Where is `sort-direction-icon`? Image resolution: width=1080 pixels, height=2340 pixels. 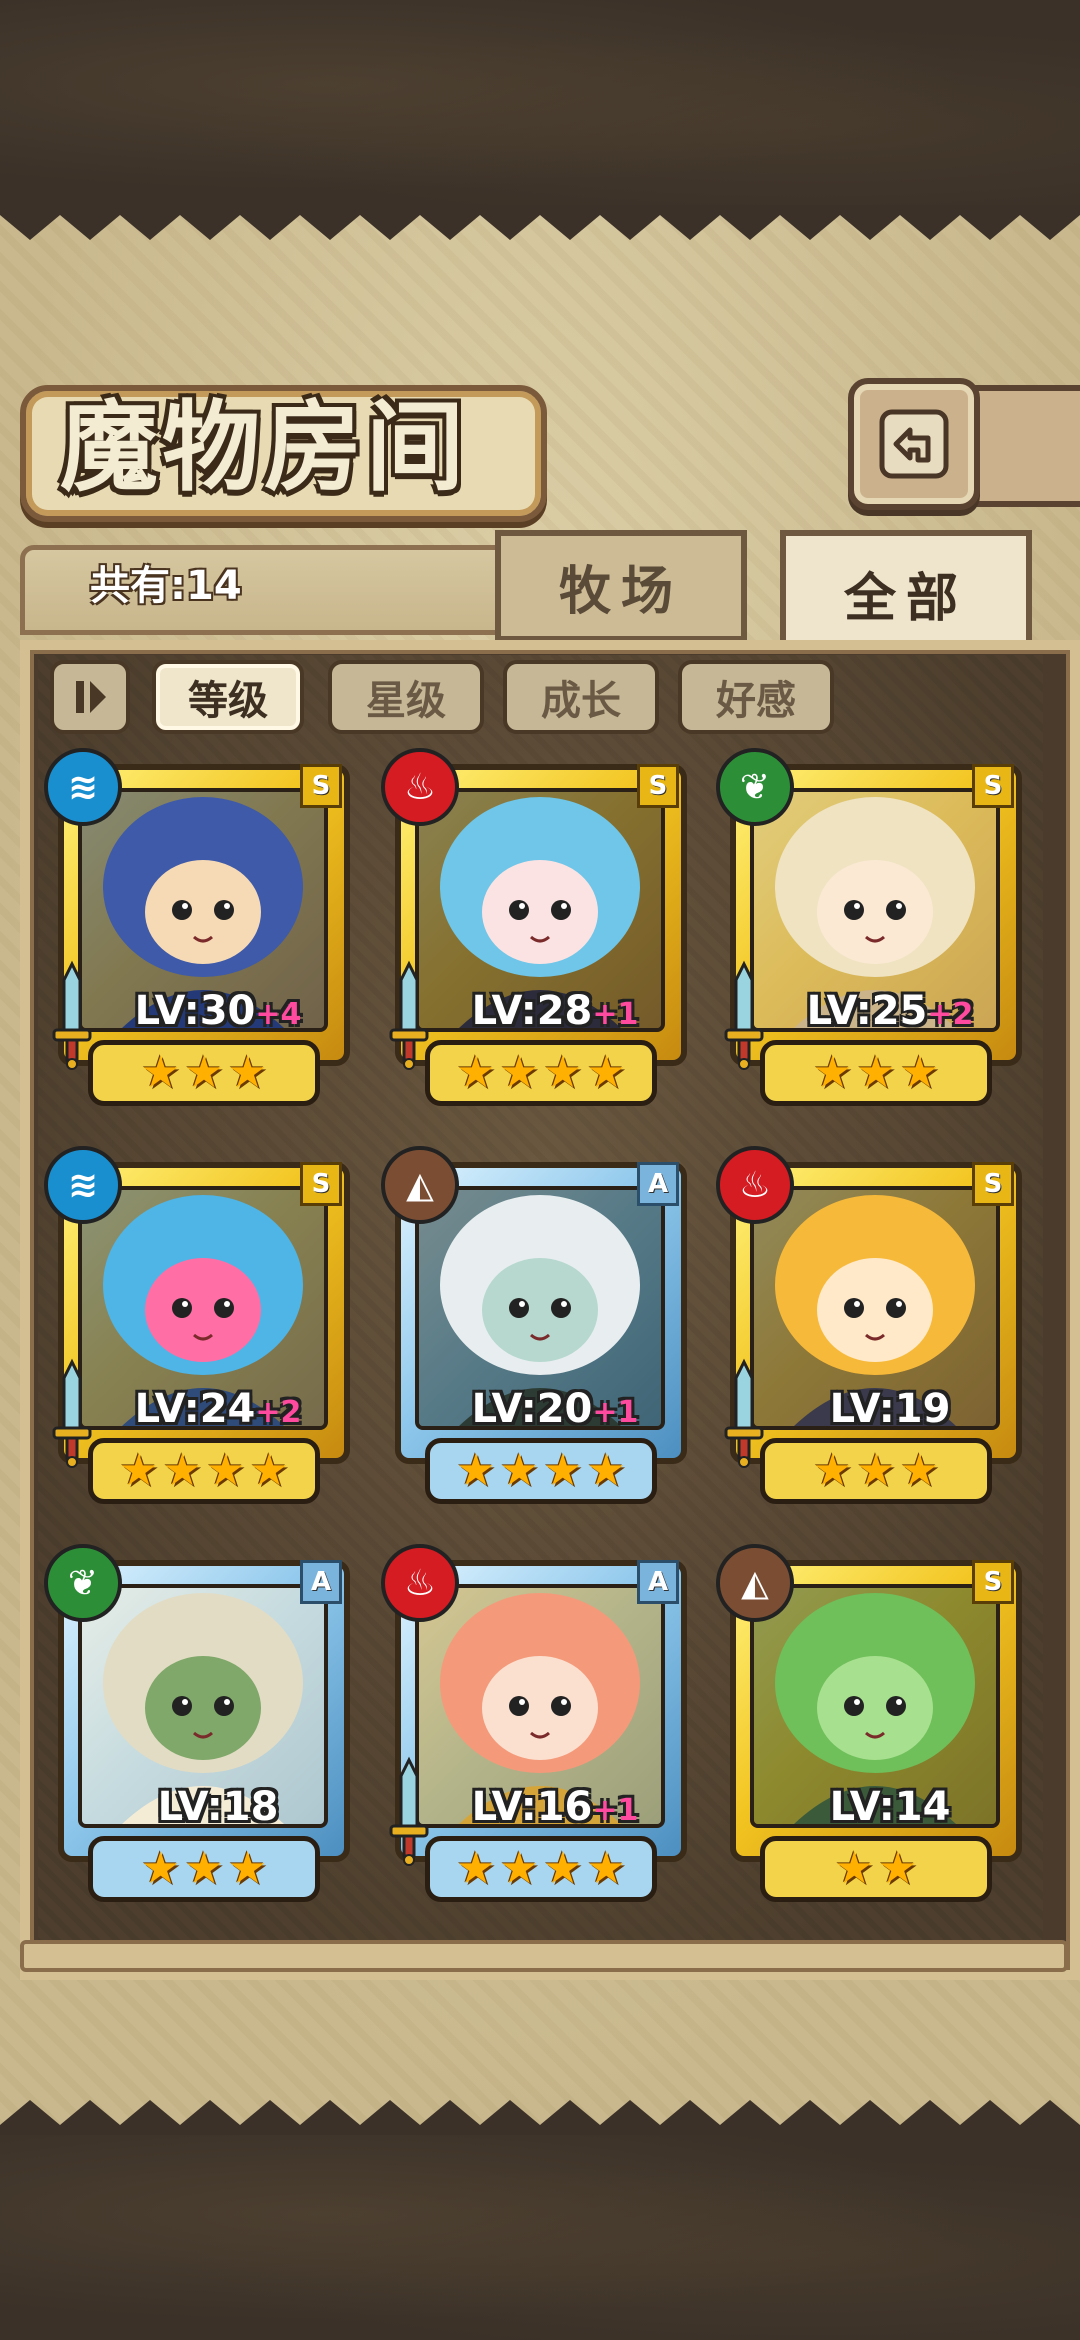 sort-direction-icon is located at coordinates (91, 697).